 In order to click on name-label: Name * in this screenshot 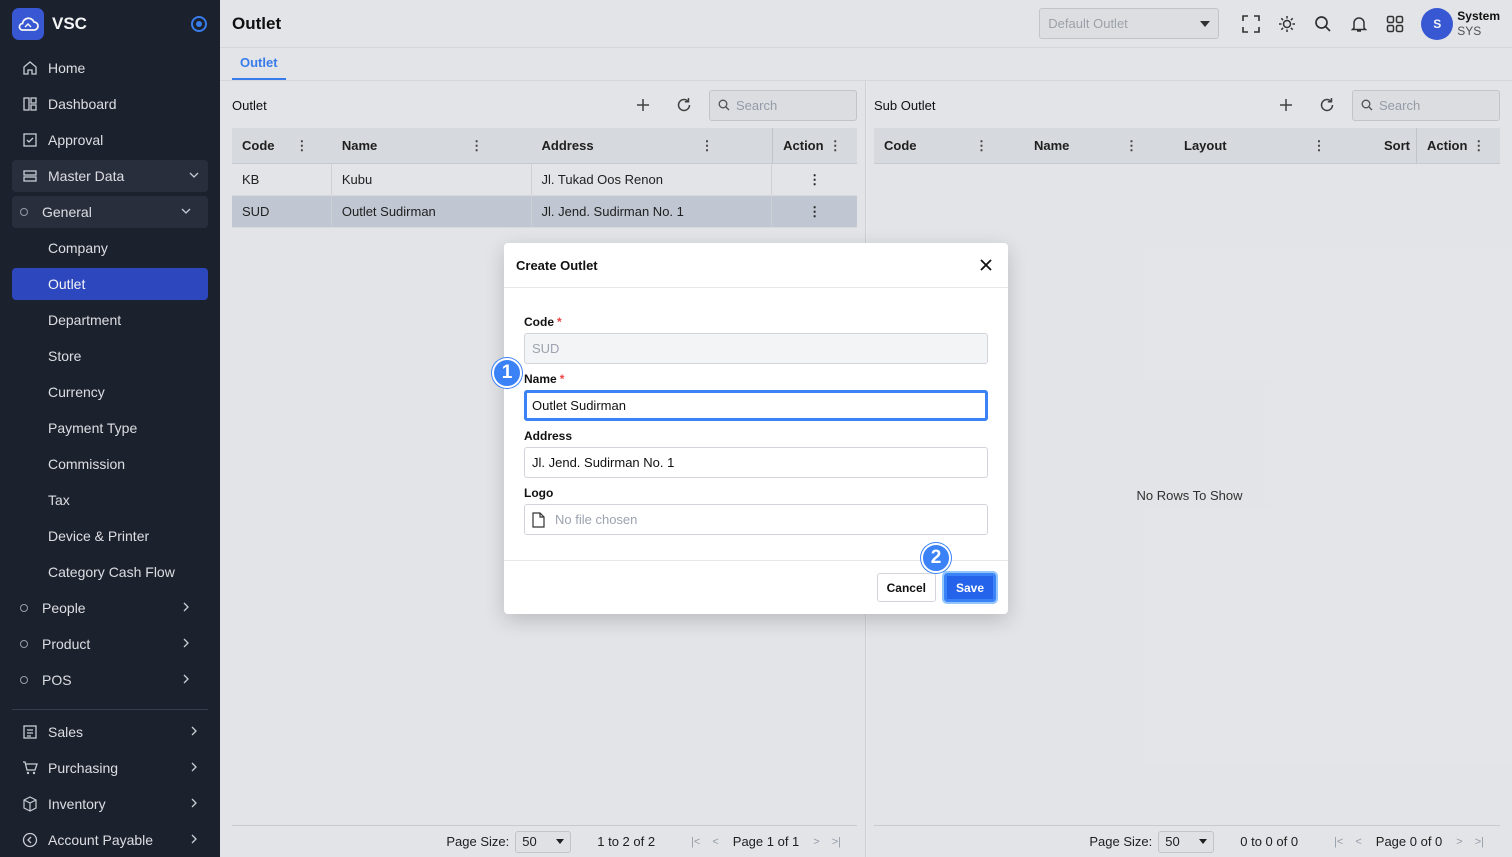, I will do `click(544, 379)`.